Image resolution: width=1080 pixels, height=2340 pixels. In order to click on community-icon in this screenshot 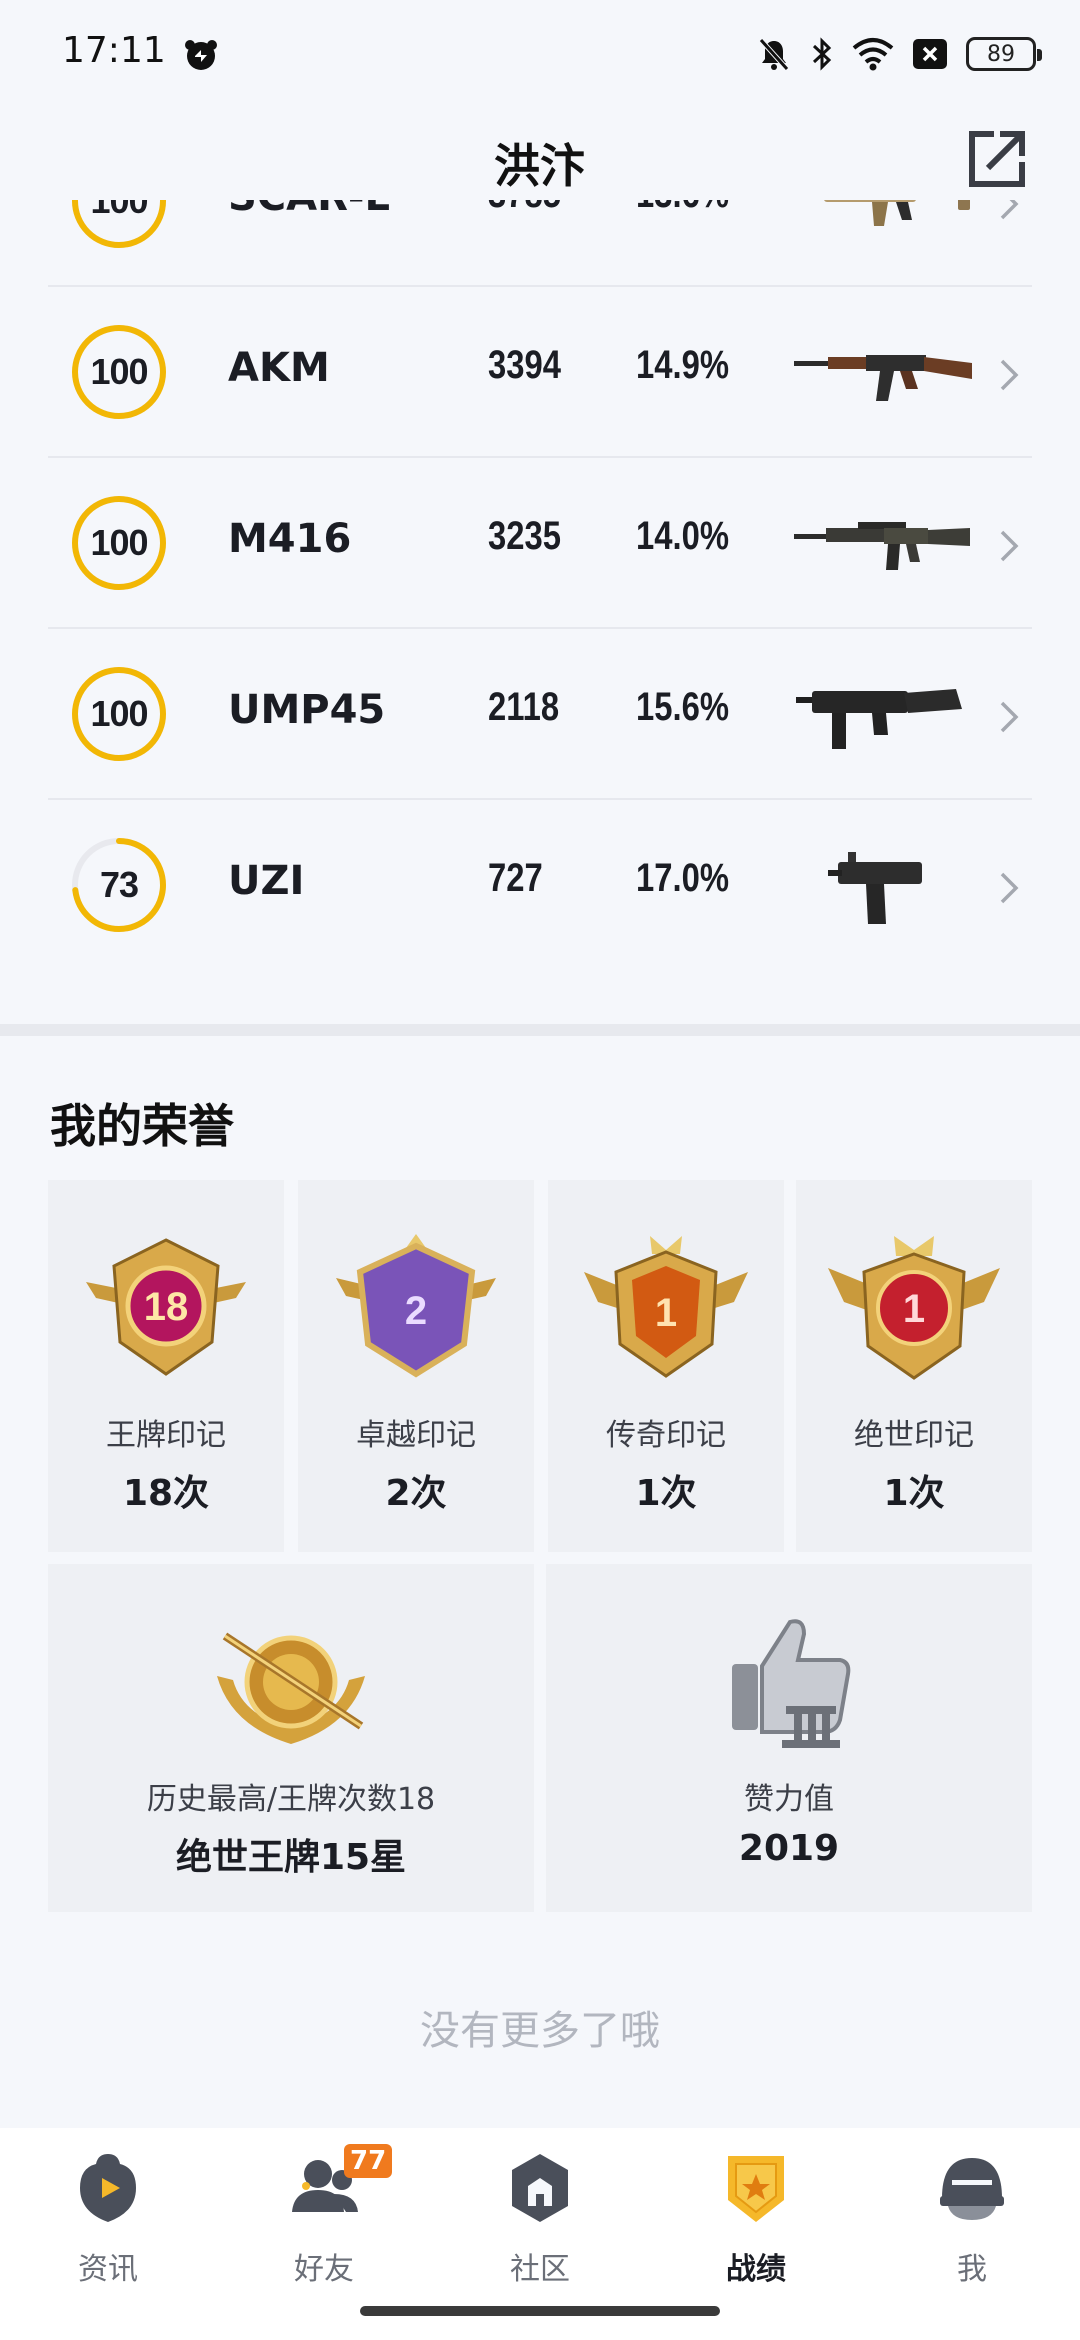, I will do `click(540, 2188)`.